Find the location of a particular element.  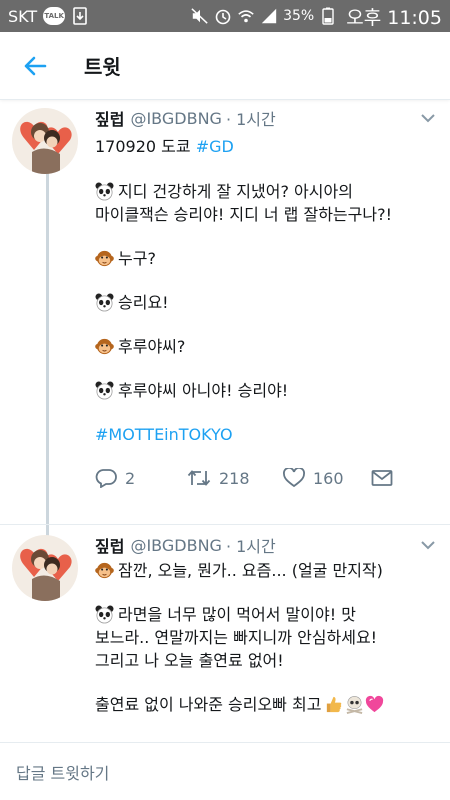

battery-icon is located at coordinates (328, 16).